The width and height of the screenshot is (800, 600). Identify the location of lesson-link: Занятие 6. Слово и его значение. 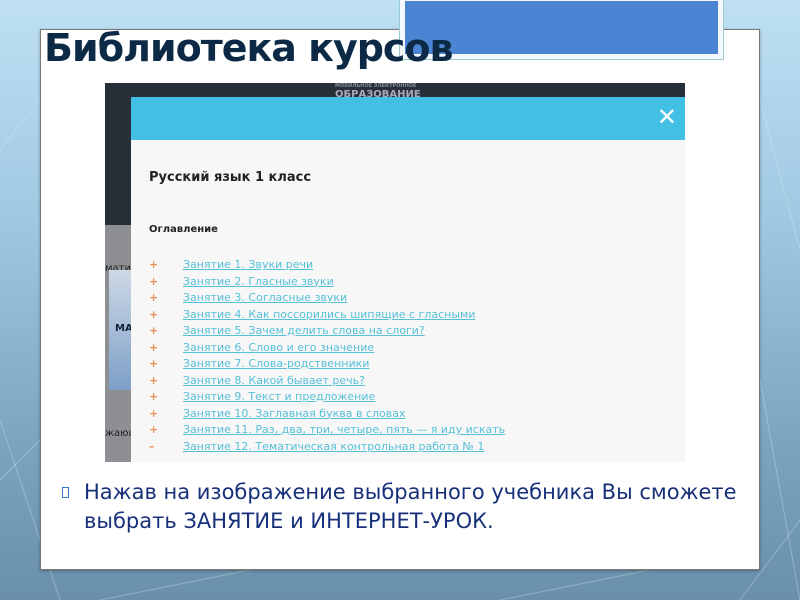
(278, 349).